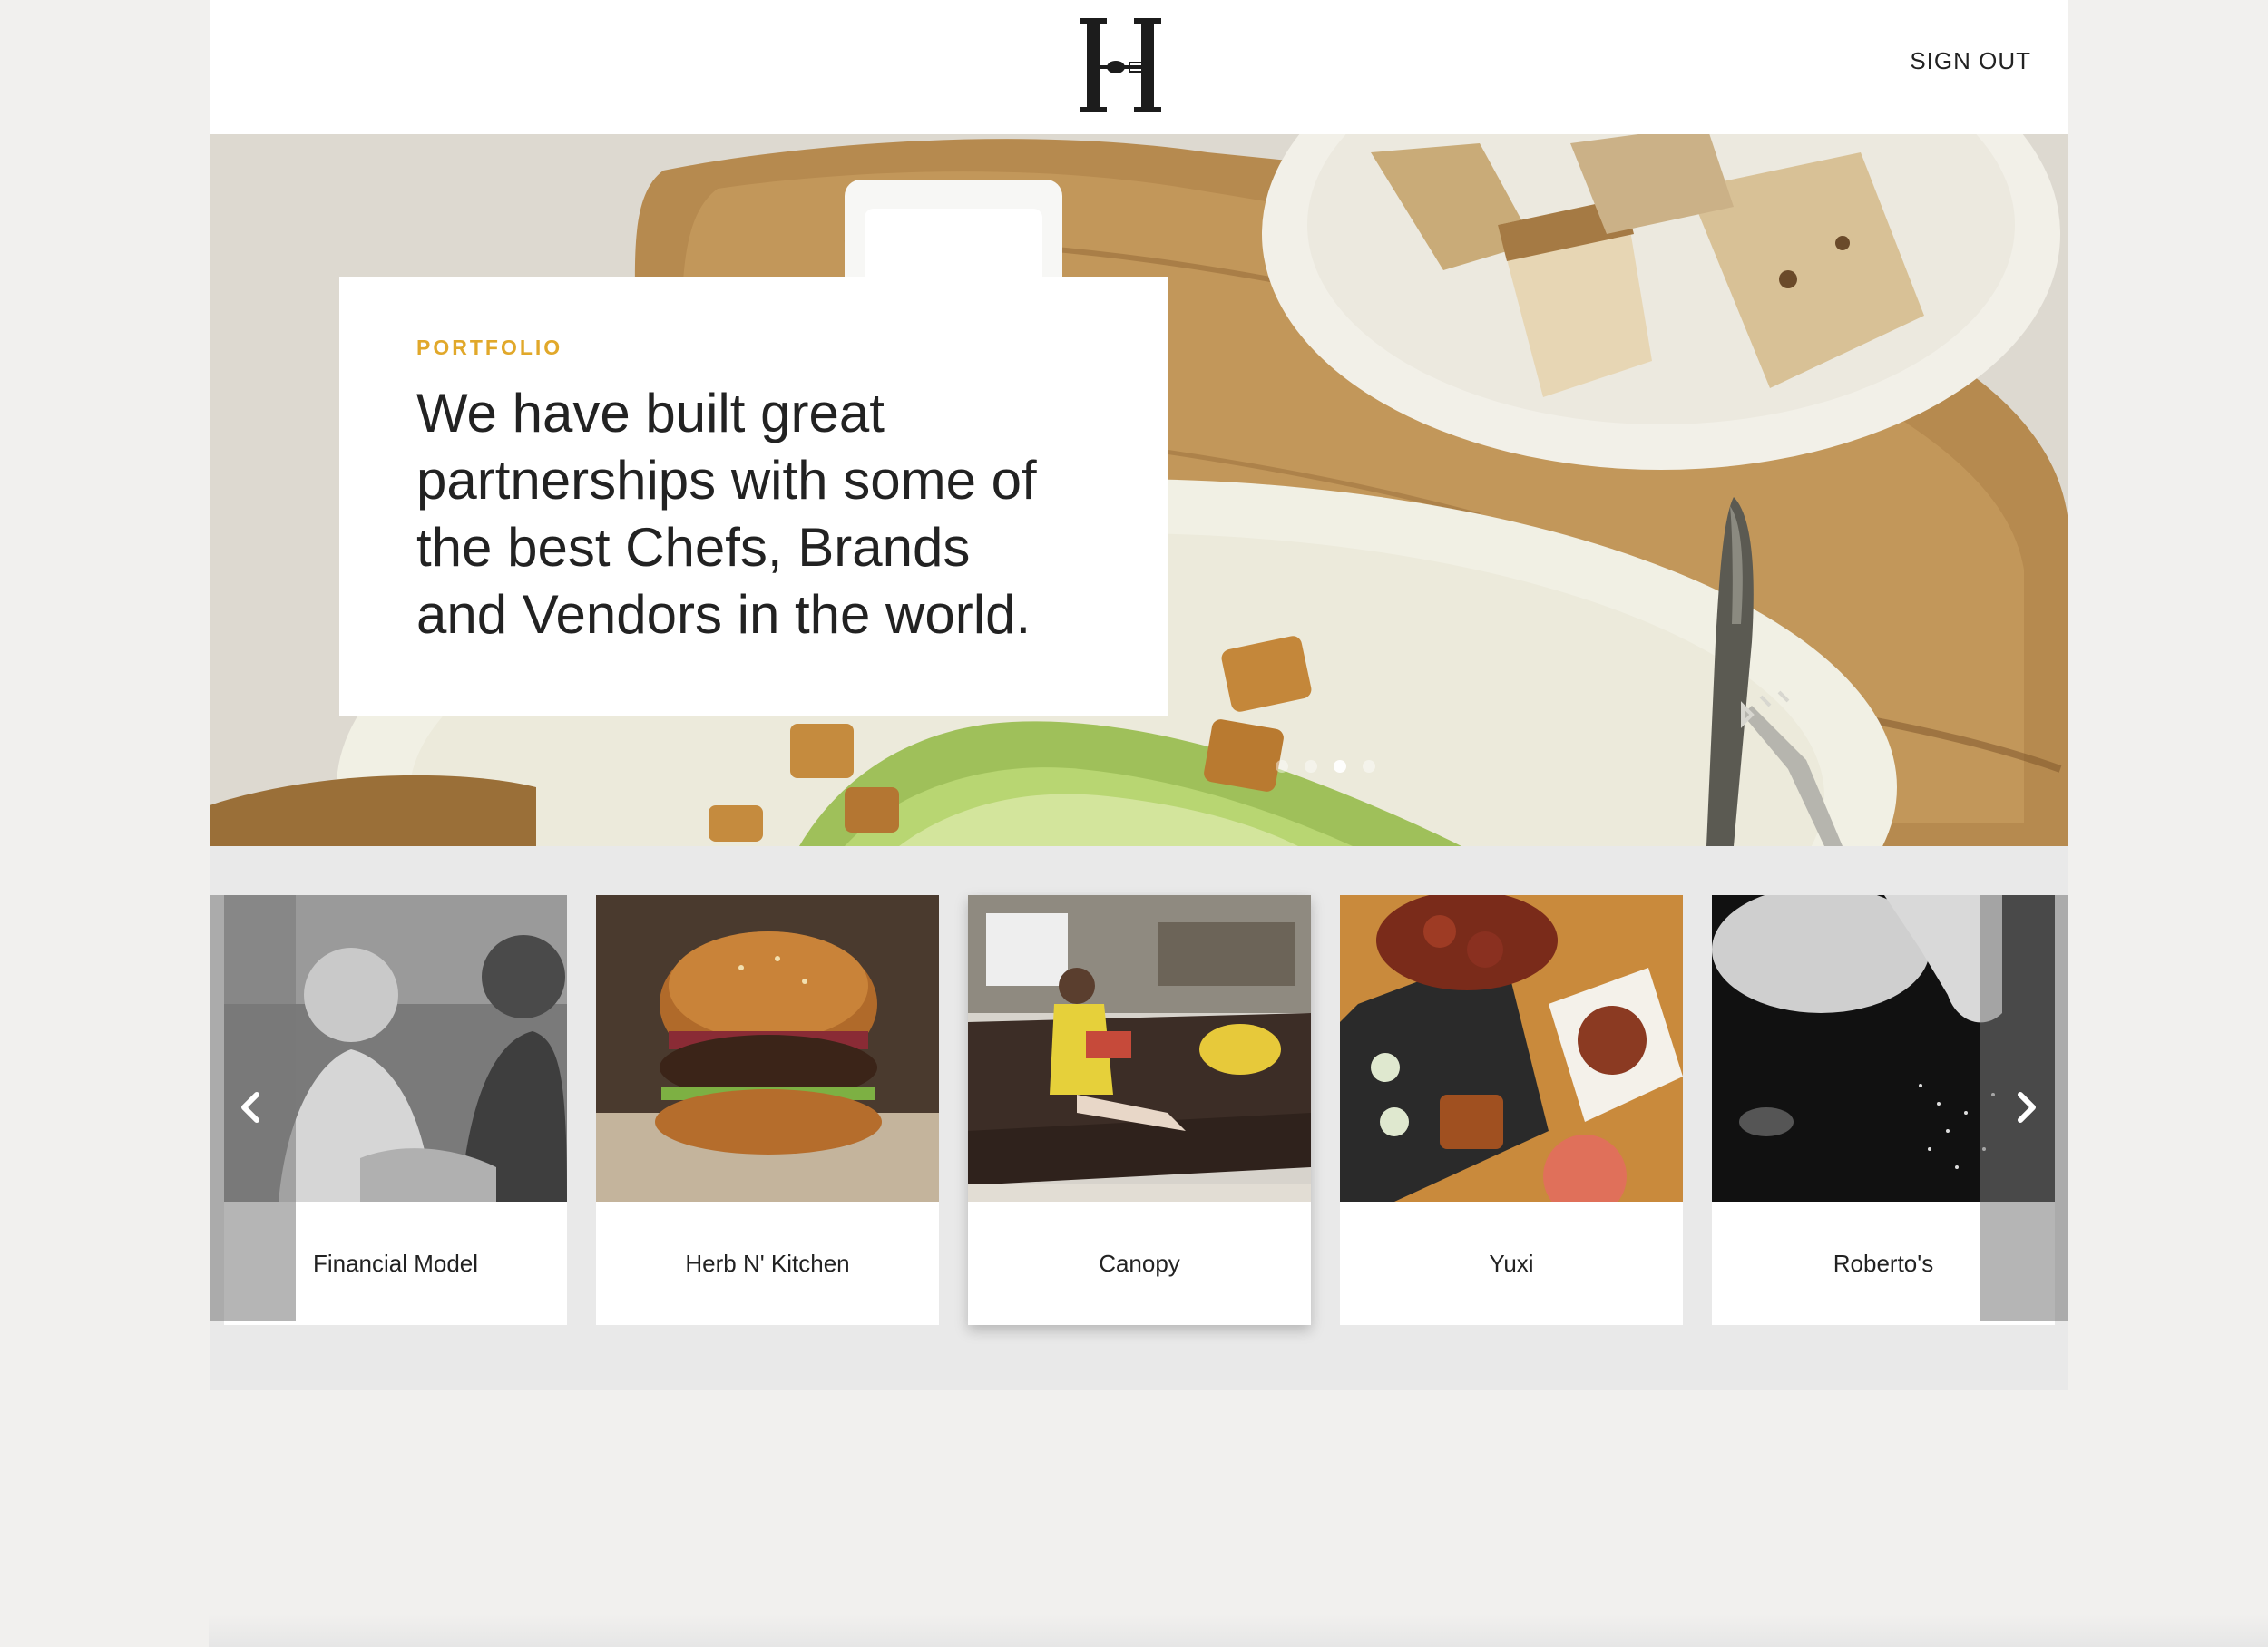 The width and height of the screenshot is (2268, 1647). What do you see at coordinates (1238, 1630) in the screenshot?
I see `bottom-shadow` at bounding box center [1238, 1630].